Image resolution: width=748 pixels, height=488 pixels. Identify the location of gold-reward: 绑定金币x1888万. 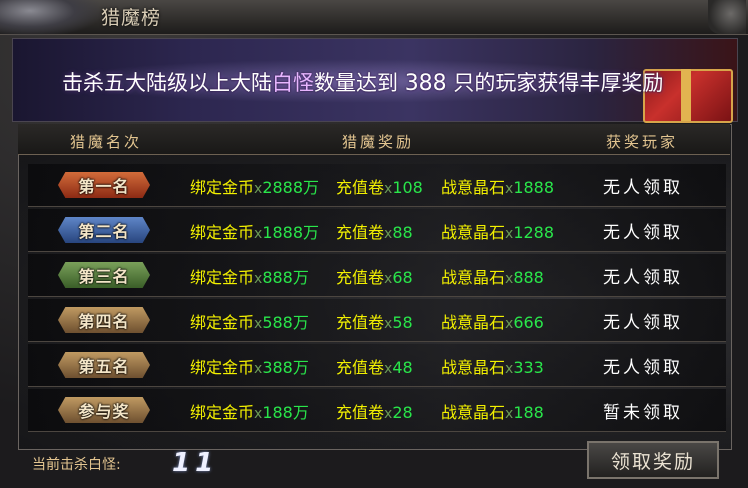
(254, 231).